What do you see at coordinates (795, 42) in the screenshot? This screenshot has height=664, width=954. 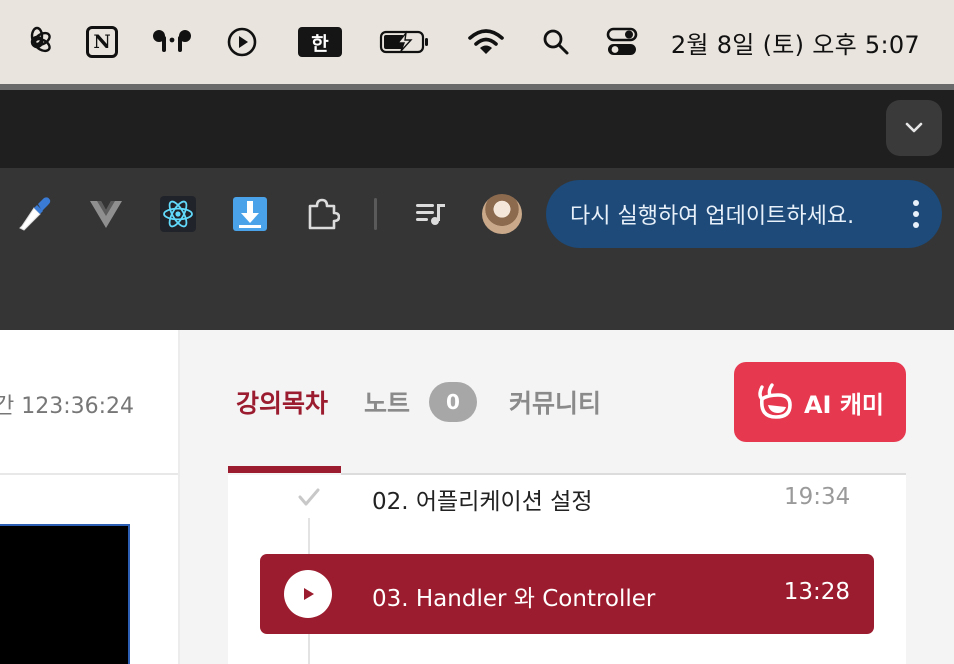 I see `menubar-clock: 2월 8일 (토) 오후 5:07` at bounding box center [795, 42].